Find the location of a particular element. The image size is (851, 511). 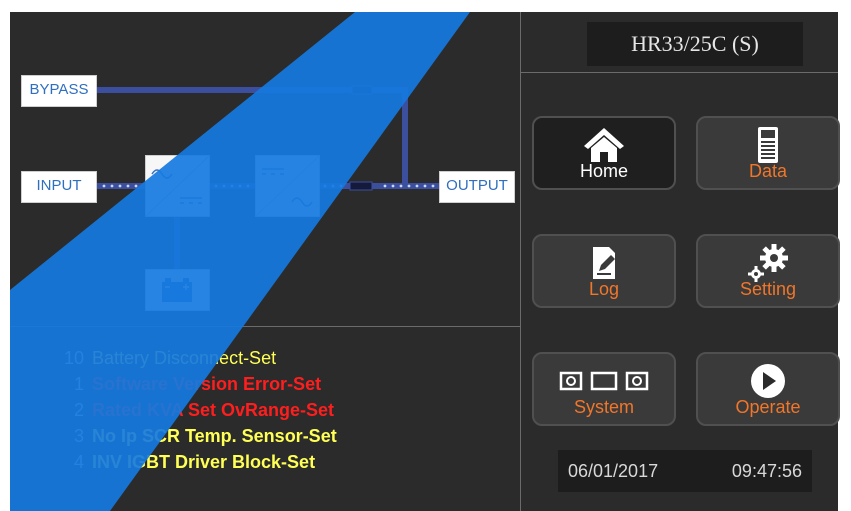

data-button: Data is located at coordinates (768, 153).